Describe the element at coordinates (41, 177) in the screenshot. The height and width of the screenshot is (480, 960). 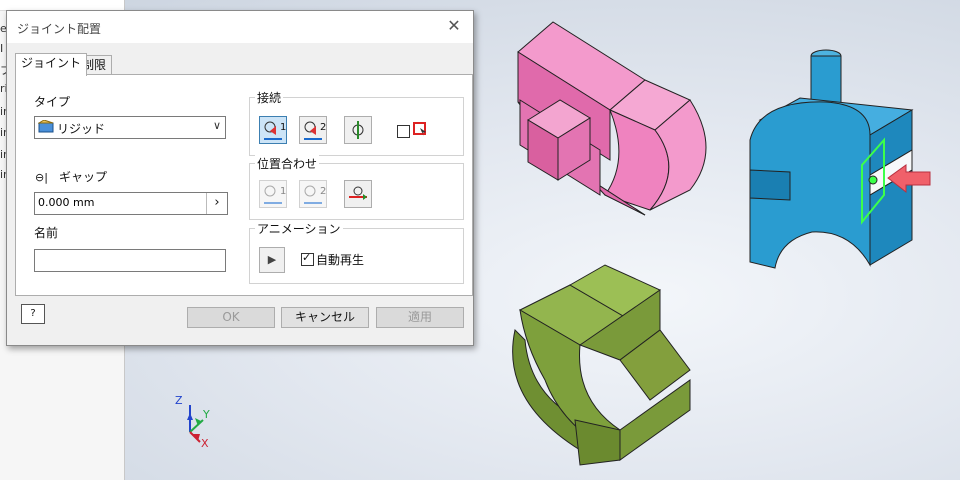
I see `gap-icon: ⊖|` at that location.